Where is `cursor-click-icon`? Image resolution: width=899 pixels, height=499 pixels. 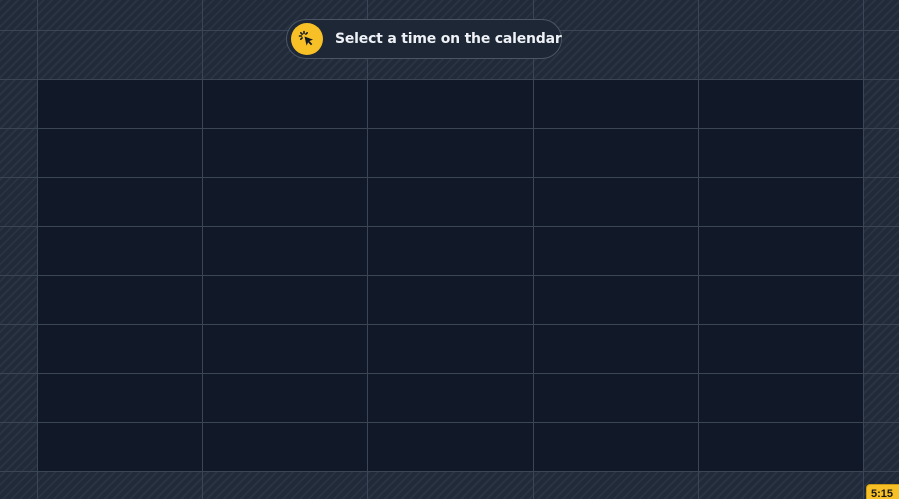
cursor-click-icon is located at coordinates (307, 39).